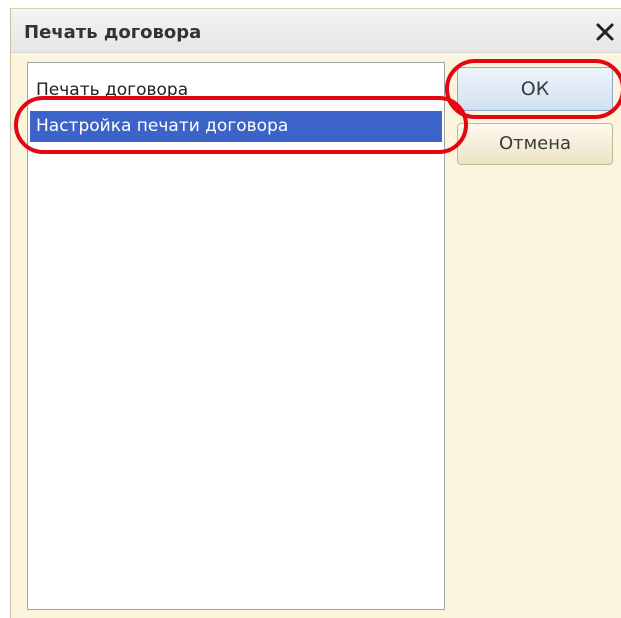 This screenshot has width=621, height=618. I want to click on list-item-print-contract: Печать договора, so click(236, 90).